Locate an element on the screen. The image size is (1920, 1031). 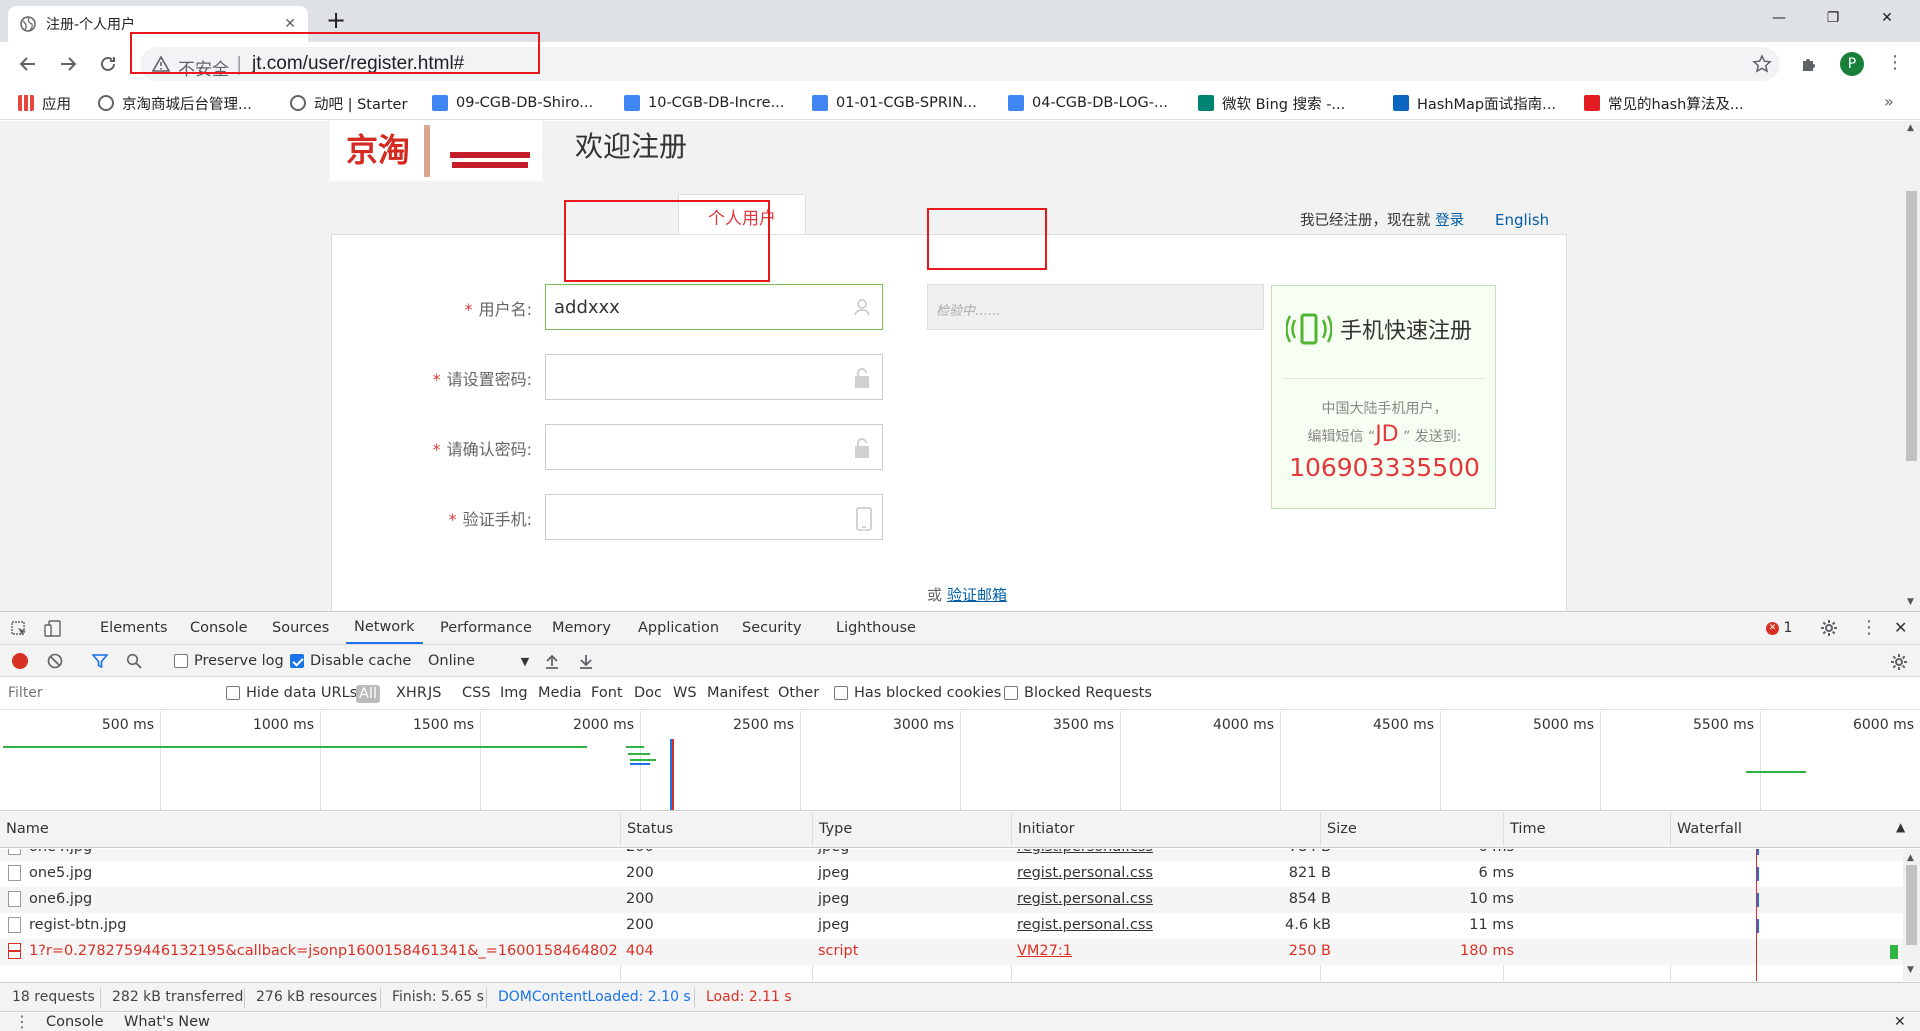
bookmarks-overflow-icon: » is located at coordinates (1889, 101).